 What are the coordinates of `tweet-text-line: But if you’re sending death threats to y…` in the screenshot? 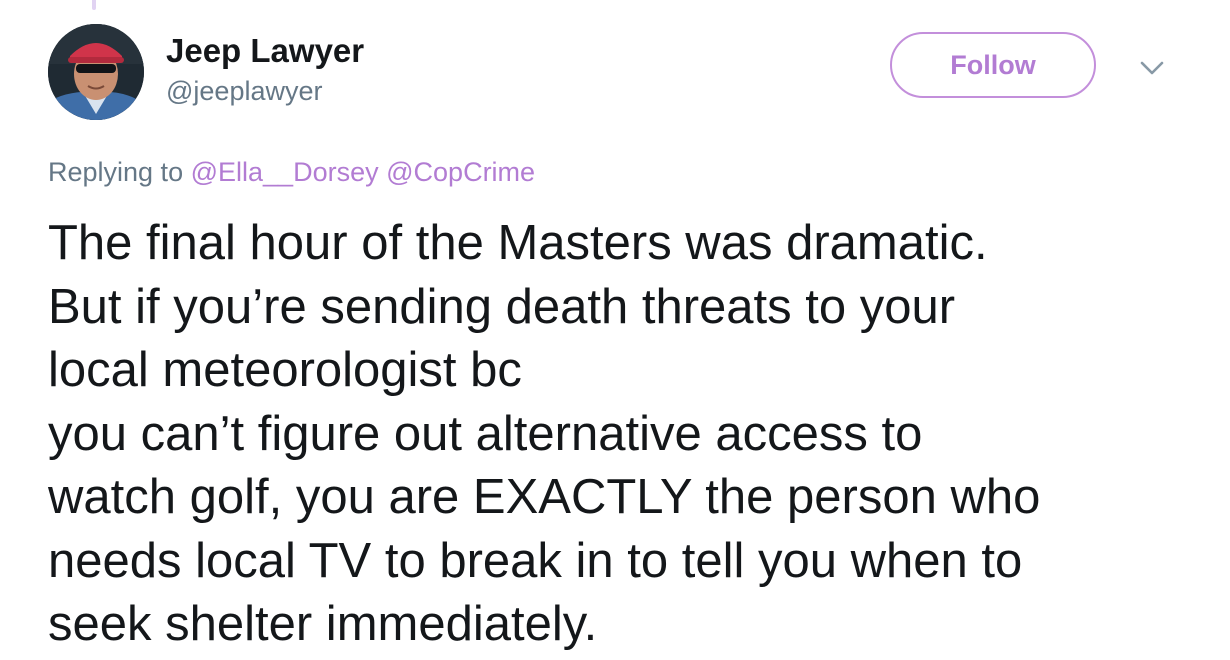 It's located at (502, 306).